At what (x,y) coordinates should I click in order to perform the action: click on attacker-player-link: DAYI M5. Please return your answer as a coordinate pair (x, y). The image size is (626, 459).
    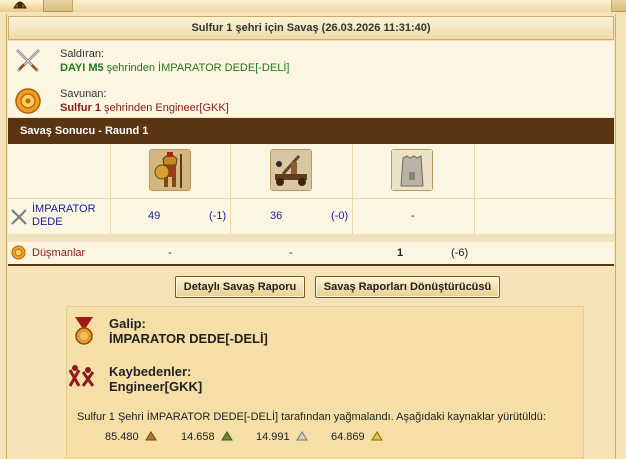
    Looking at the image, I should click on (82, 68).